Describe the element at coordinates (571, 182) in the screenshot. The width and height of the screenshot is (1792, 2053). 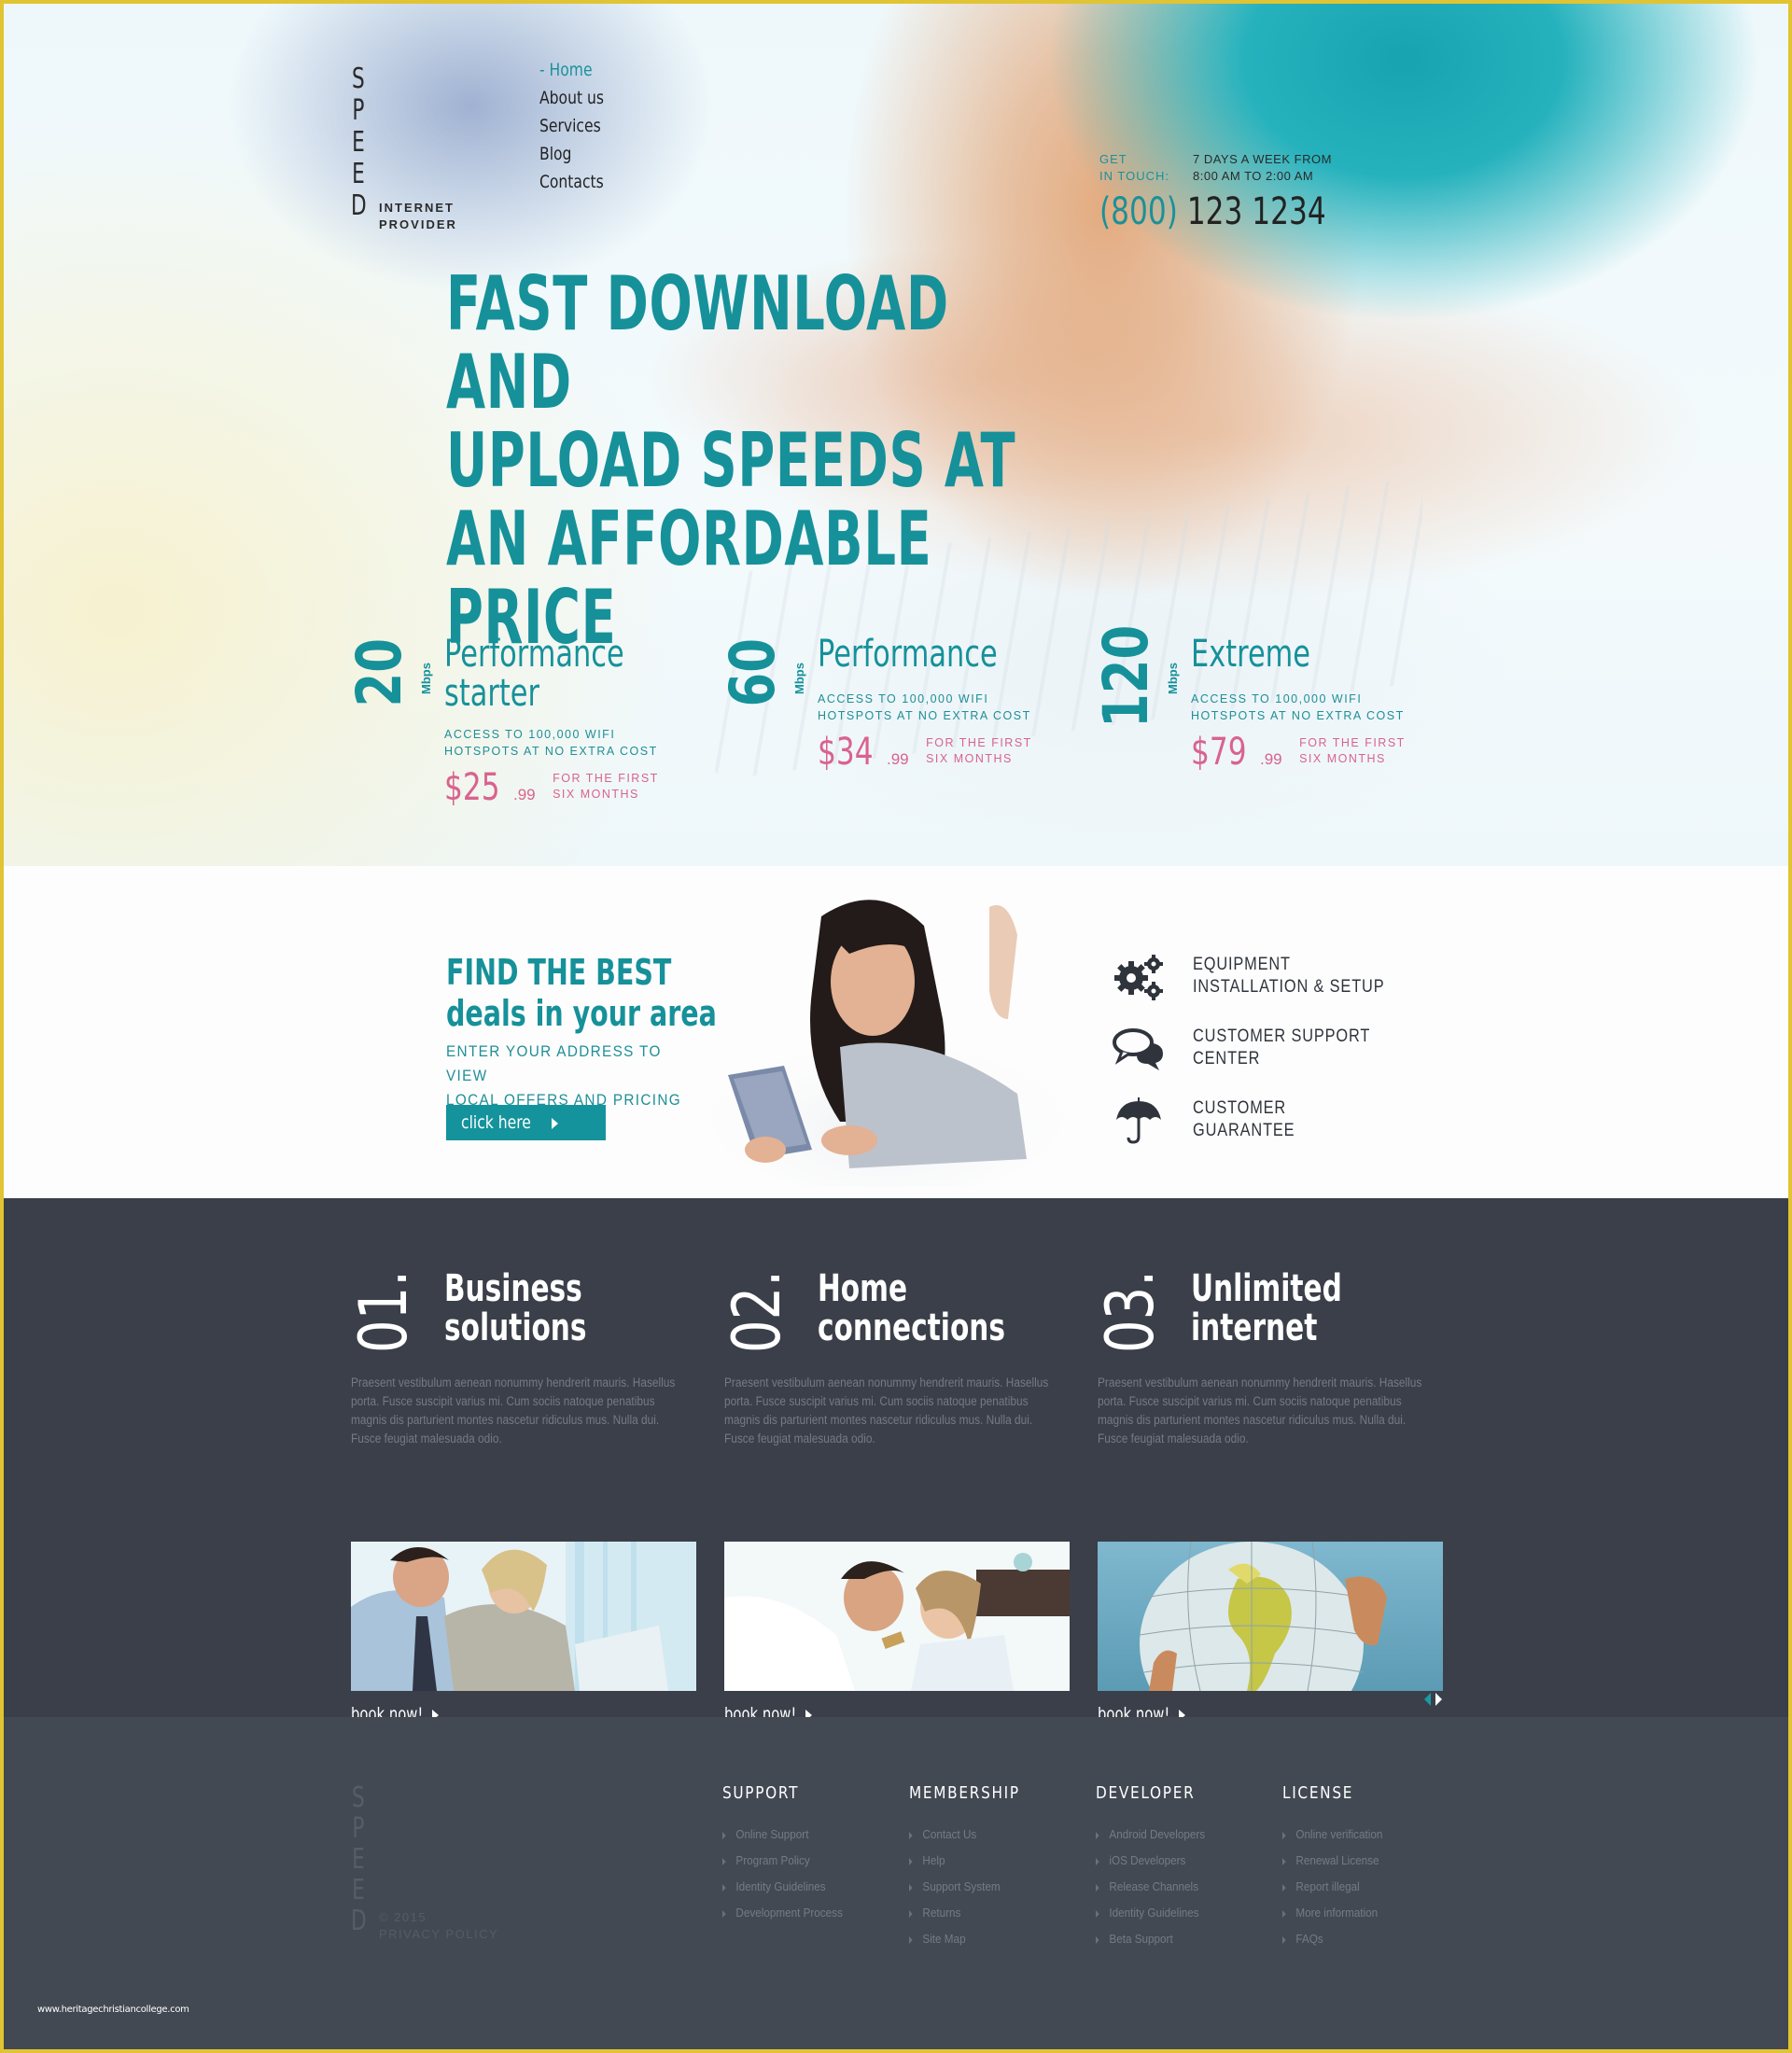
I see `nav-item-contacts: Contacts` at that location.